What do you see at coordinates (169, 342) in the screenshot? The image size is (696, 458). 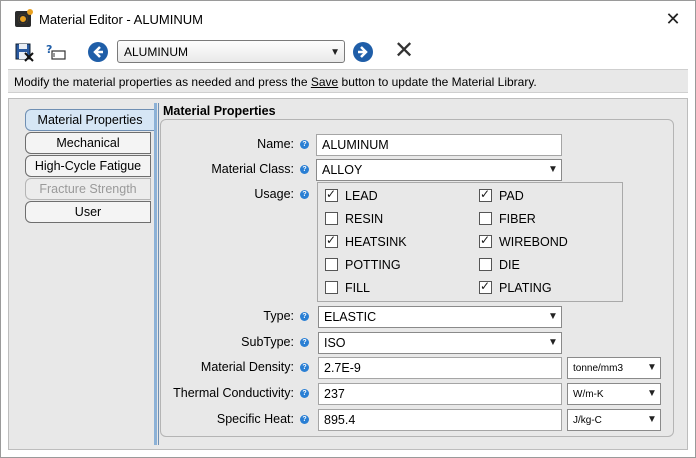 I see `subtype-label: SubType:?` at bounding box center [169, 342].